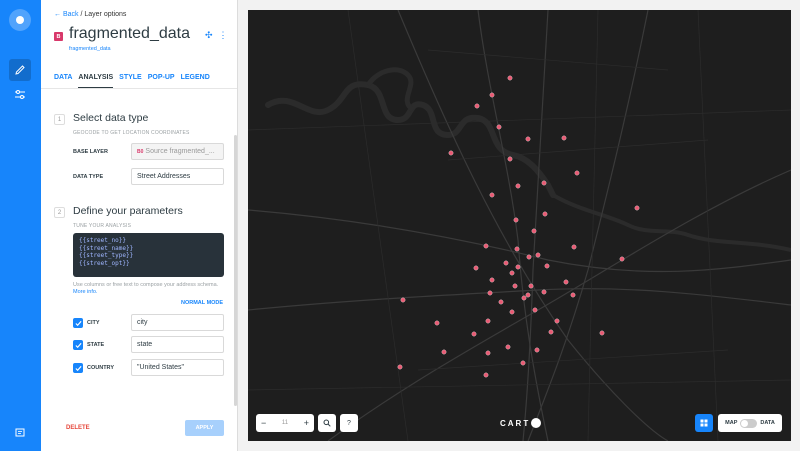  Describe the element at coordinates (177, 367) in the screenshot. I see `country-field: "United States"` at that location.